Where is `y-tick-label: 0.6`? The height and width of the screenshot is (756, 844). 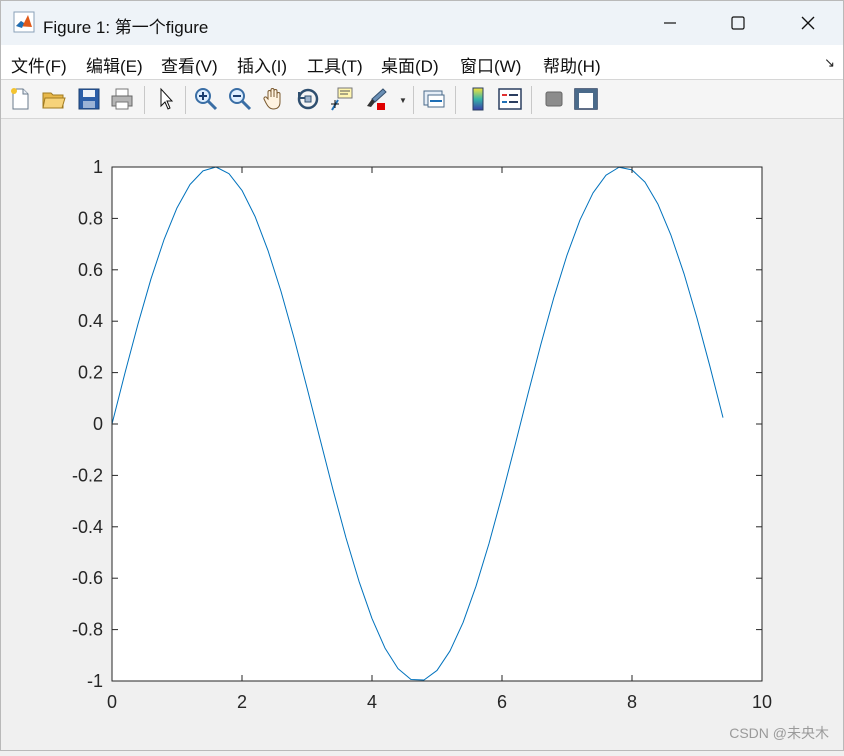 y-tick-label: 0.6 is located at coordinates (90, 270).